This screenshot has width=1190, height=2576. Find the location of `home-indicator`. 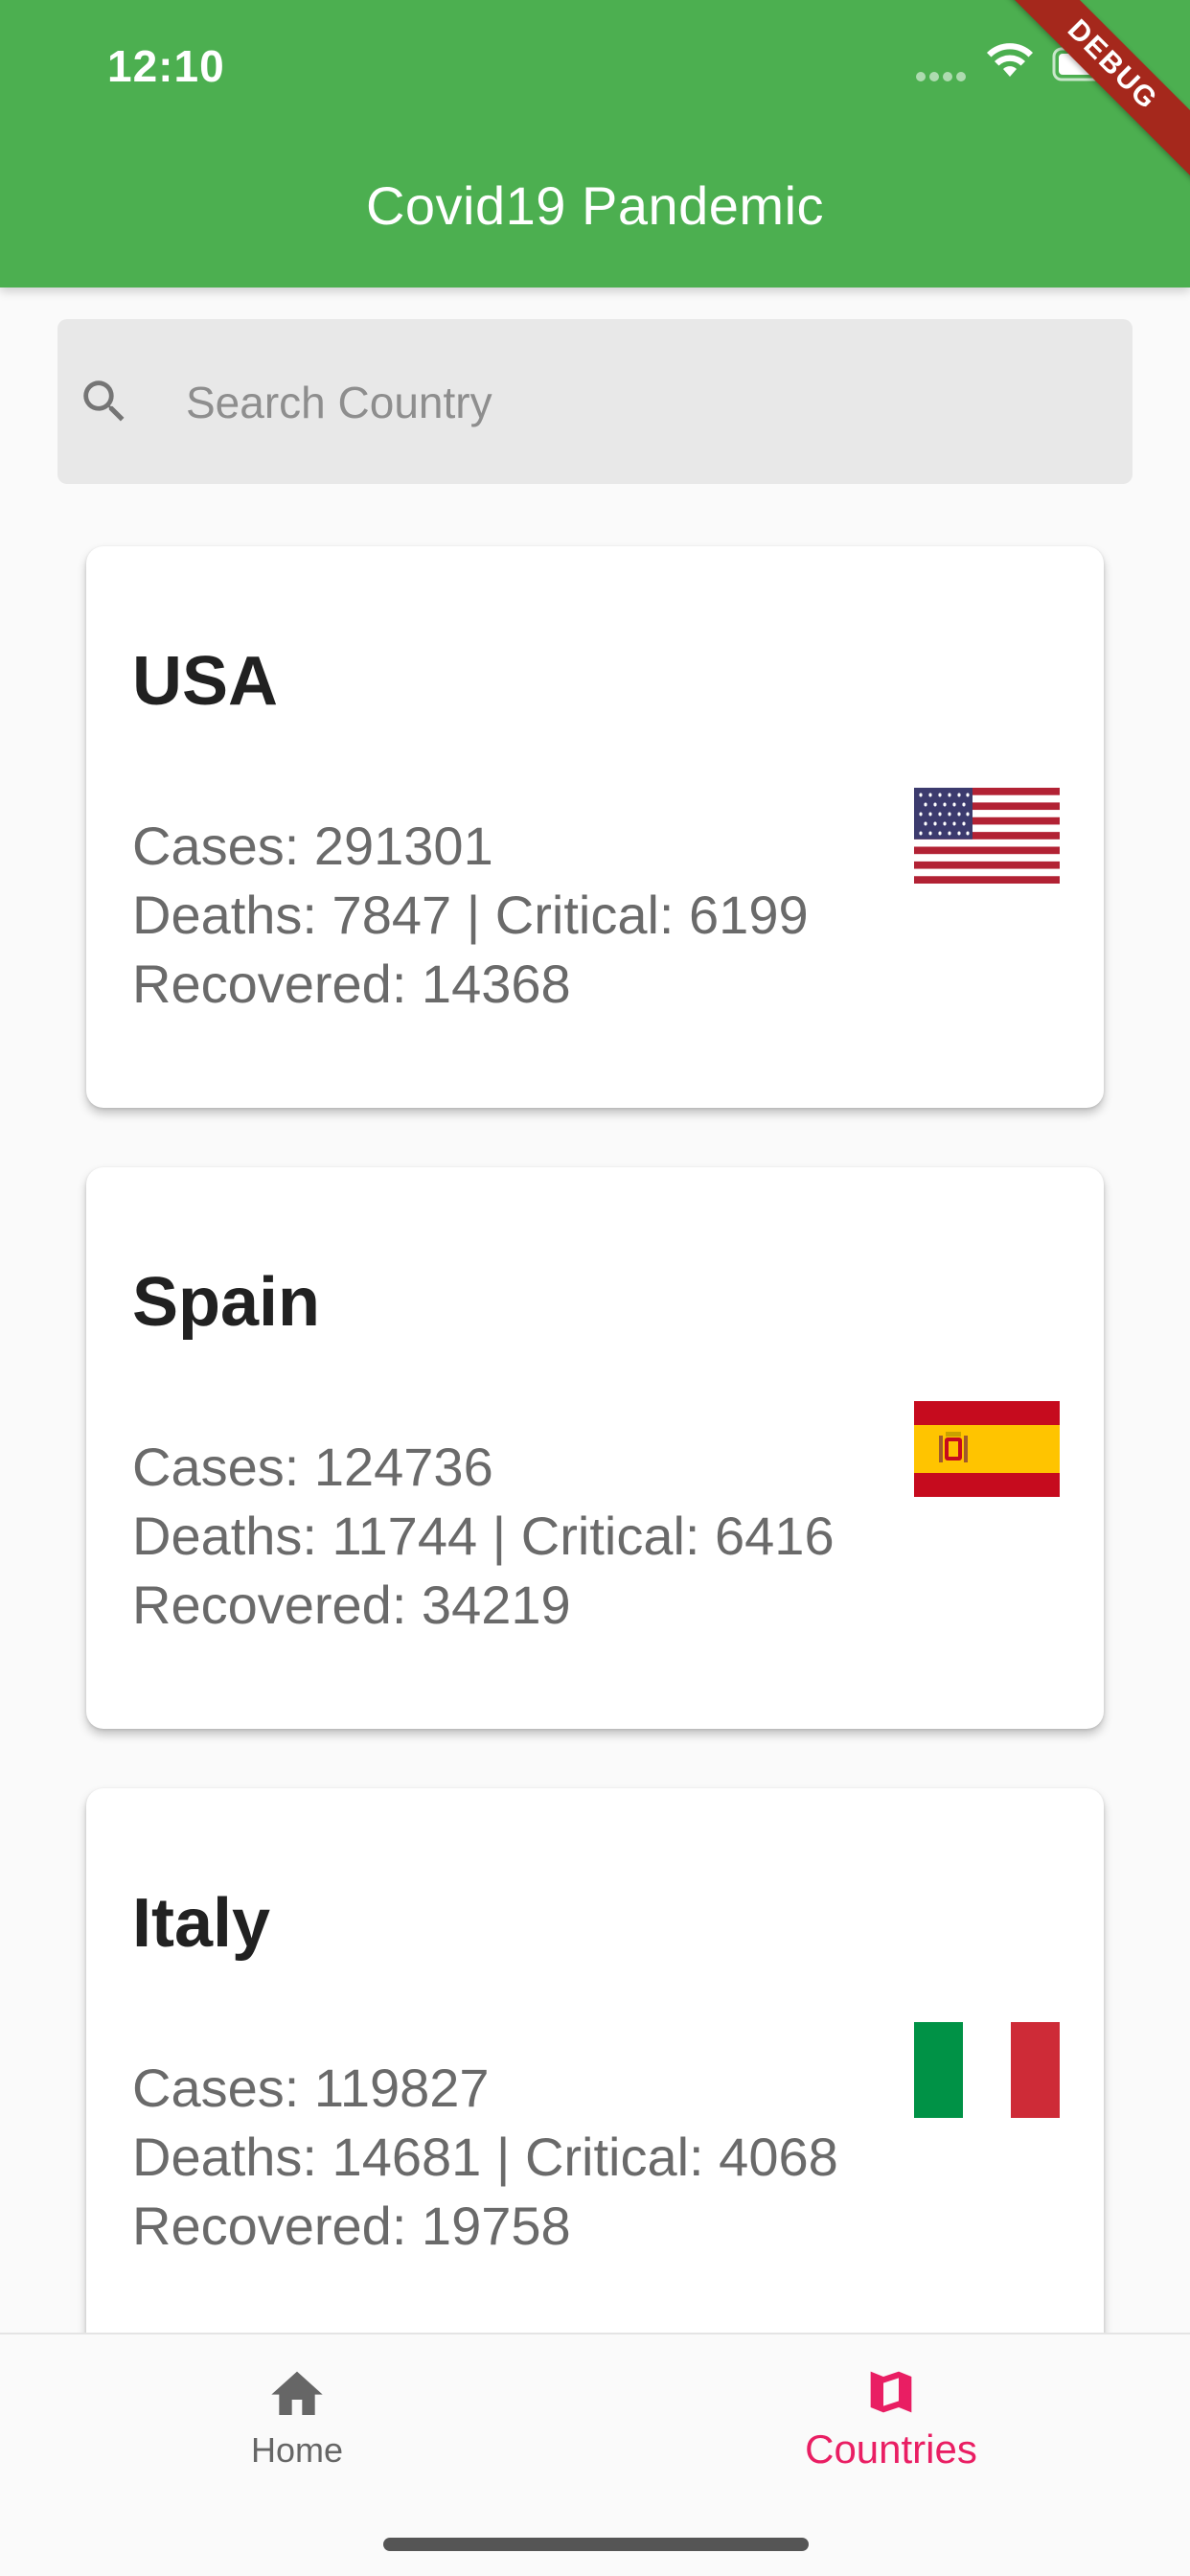

home-indicator is located at coordinates (596, 2544).